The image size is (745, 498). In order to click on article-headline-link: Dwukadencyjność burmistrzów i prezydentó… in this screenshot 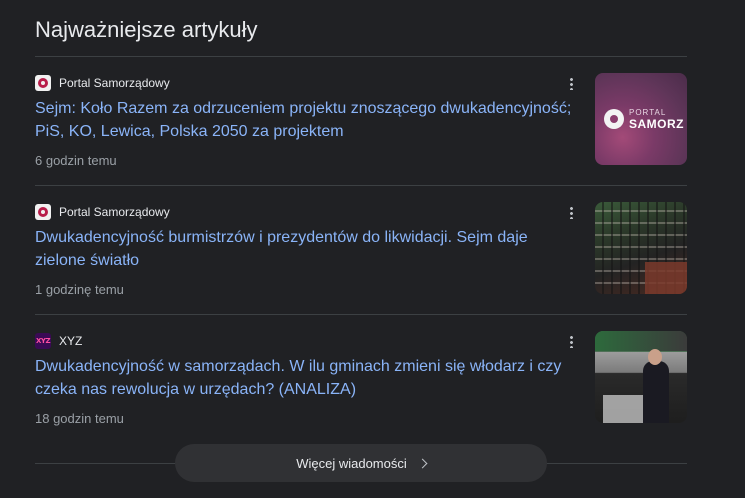, I will do `click(307, 249)`.